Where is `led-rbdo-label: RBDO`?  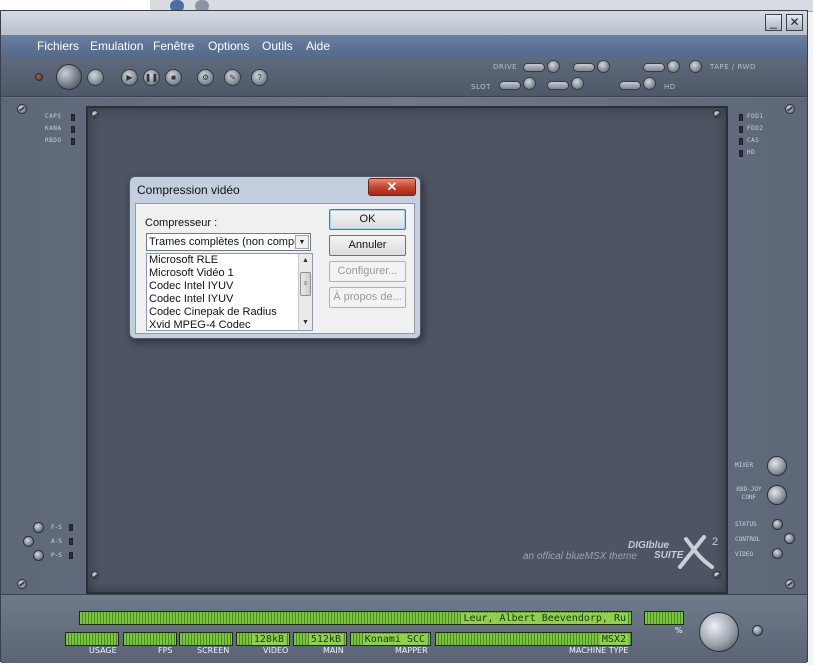
led-rbdo-label: RBDO is located at coordinates (53, 140).